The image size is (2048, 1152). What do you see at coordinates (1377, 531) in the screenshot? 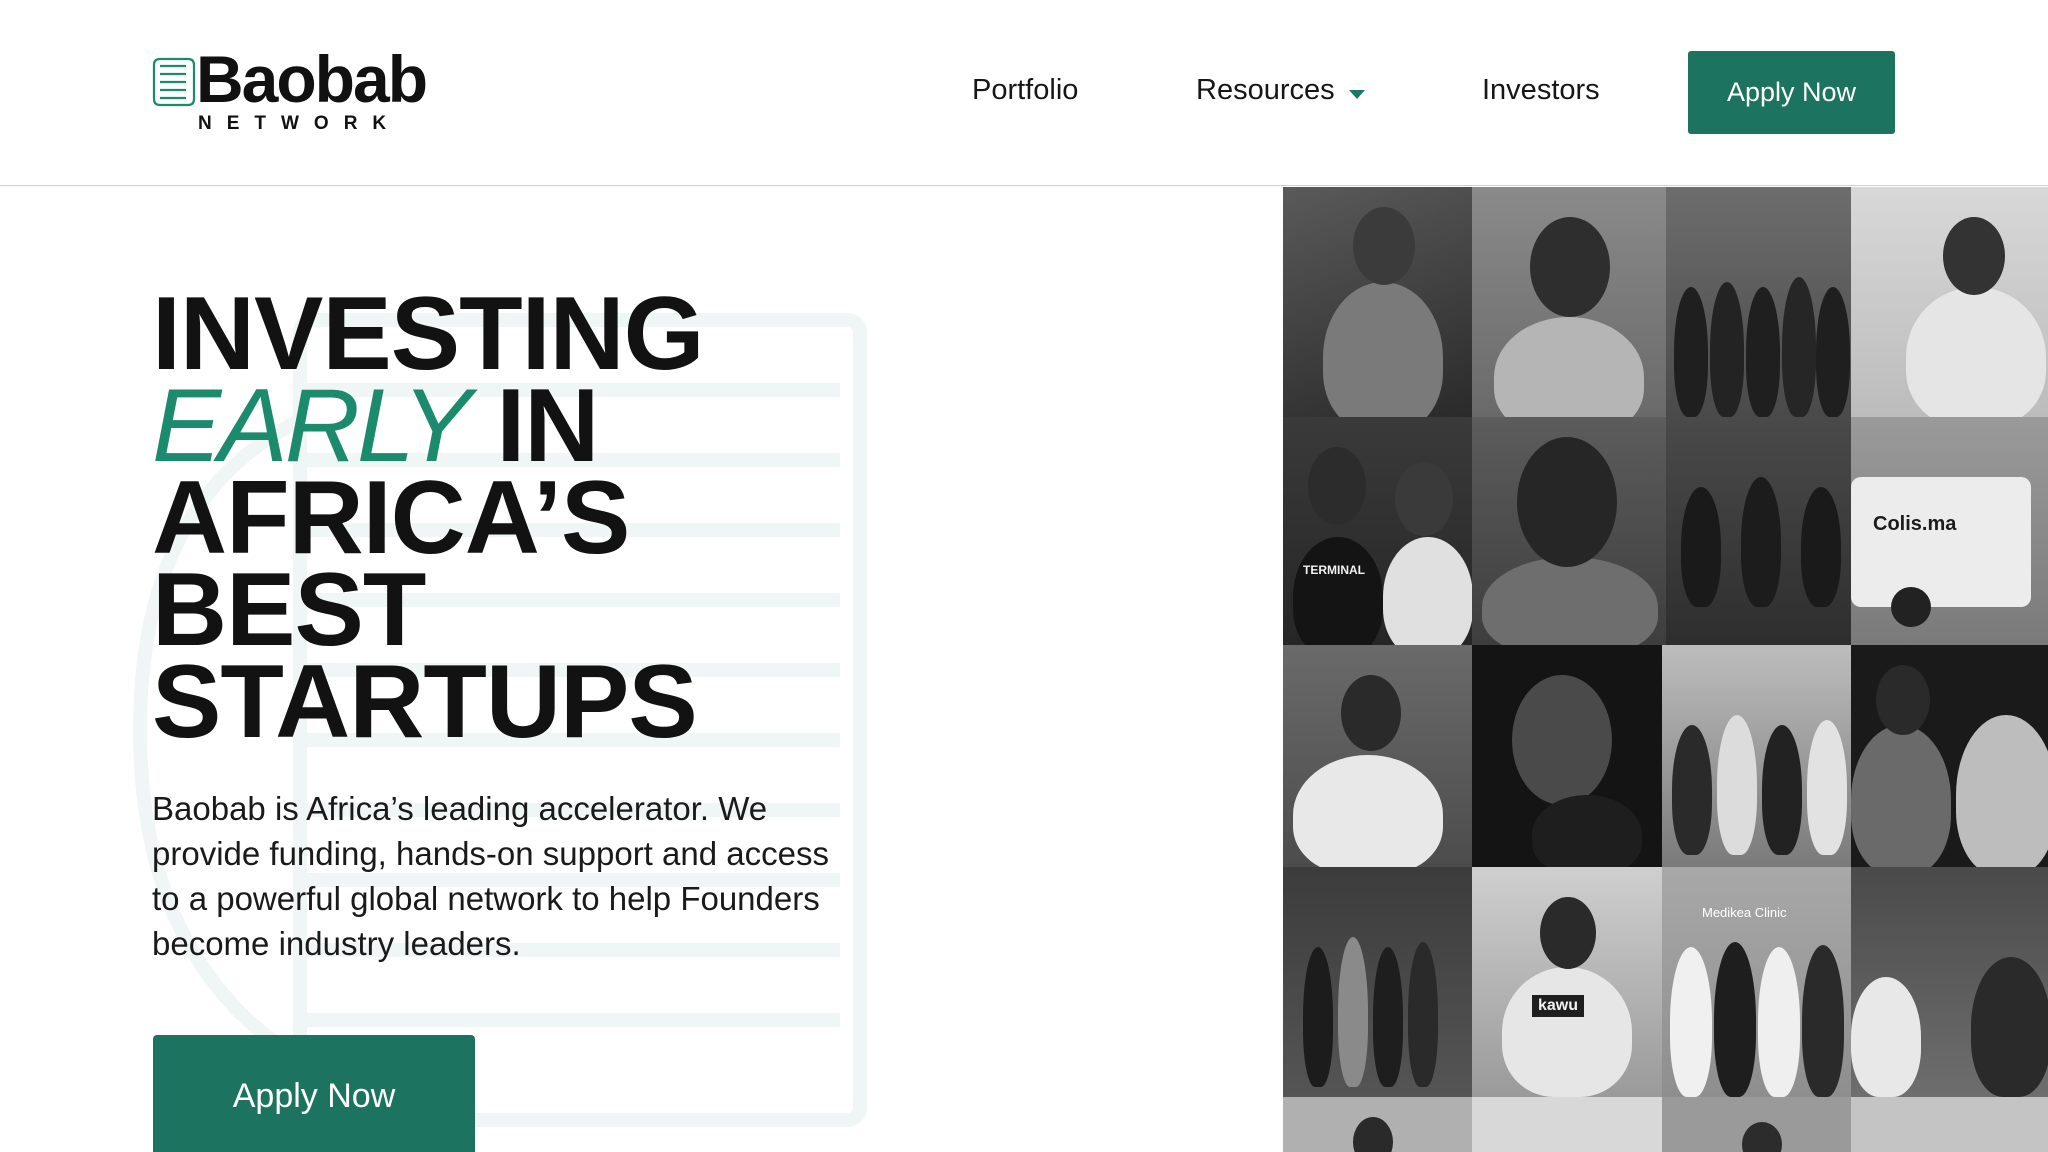
I see `photo-terminal-founders: TERMINAL` at bounding box center [1377, 531].